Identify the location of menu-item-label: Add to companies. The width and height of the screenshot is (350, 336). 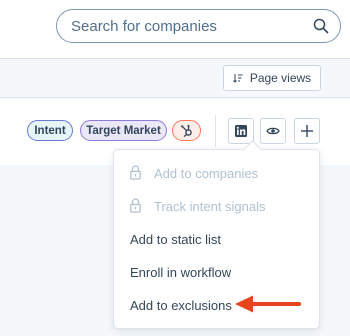
(206, 173).